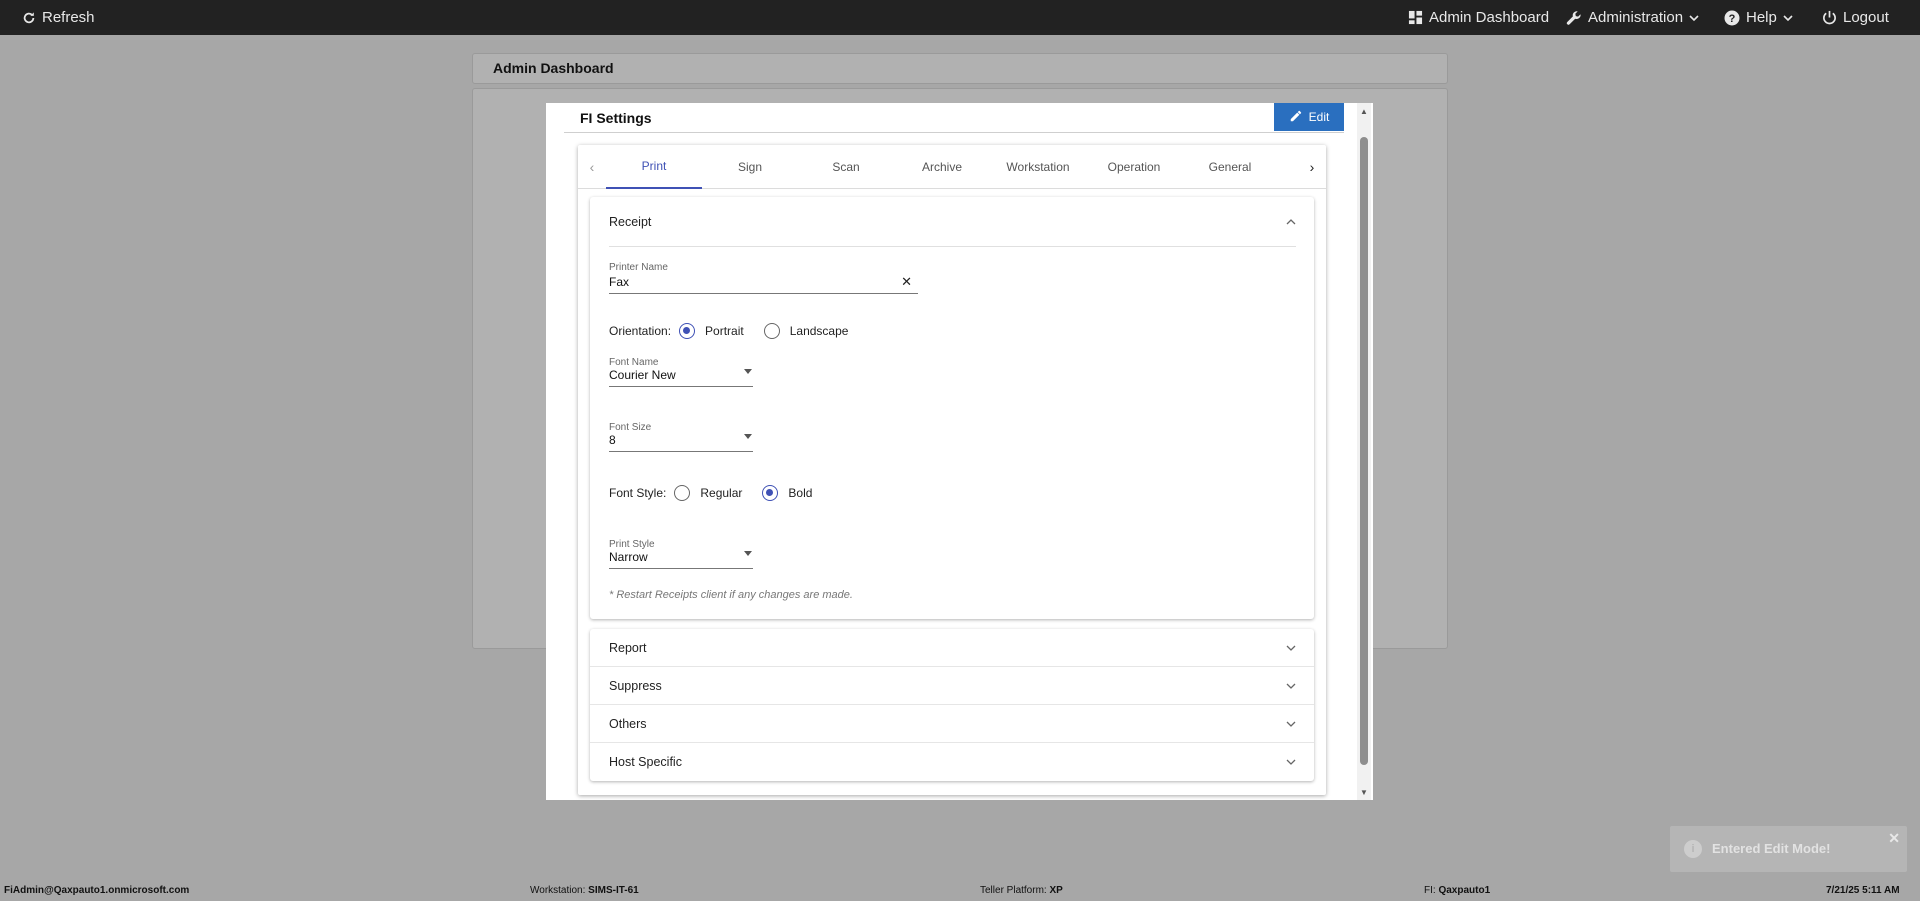  I want to click on tab-operation: Operation, so click(1134, 167).